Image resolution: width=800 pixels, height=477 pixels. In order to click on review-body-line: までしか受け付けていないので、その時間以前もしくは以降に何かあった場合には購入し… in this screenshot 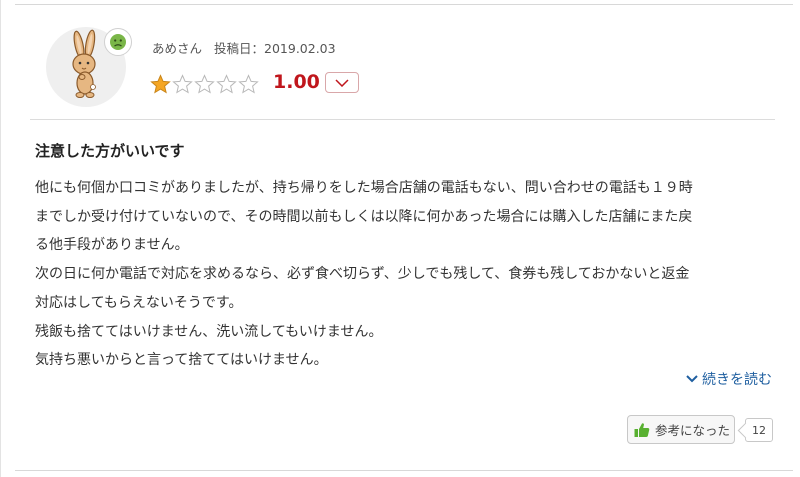, I will do `click(364, 216)`.